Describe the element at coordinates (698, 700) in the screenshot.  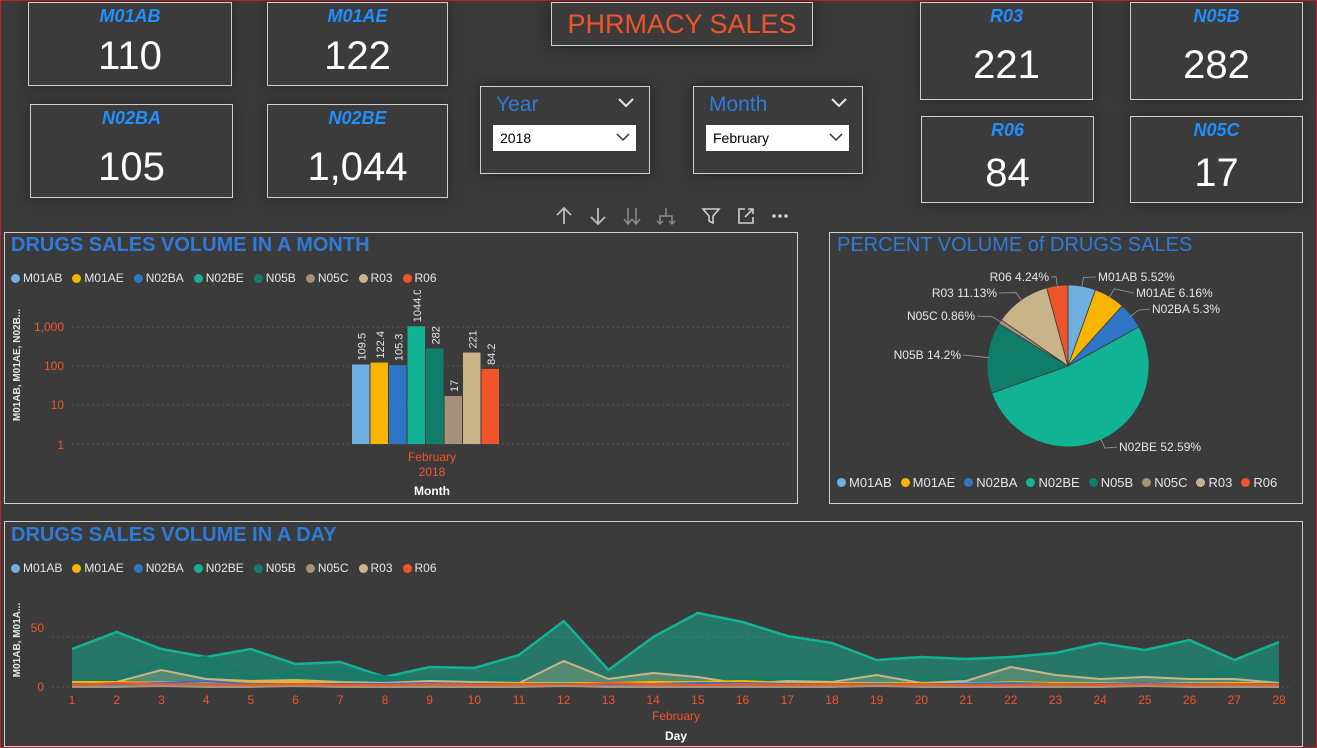
I see `x-tick-label: 15` at that location.